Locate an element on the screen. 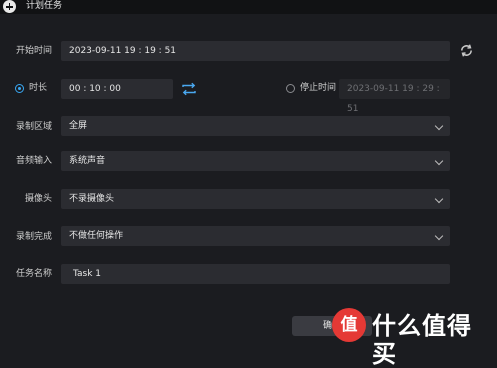  swap-icon is located at coordinates (189, 89).